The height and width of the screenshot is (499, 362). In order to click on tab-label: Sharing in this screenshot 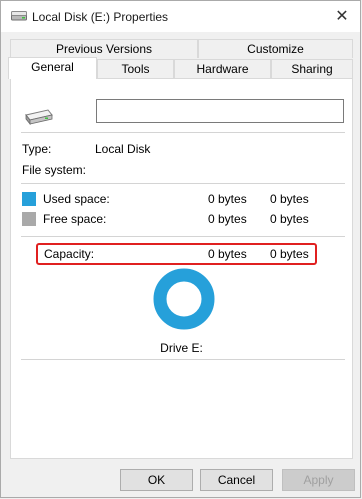, I will do `click(312, 69)`.